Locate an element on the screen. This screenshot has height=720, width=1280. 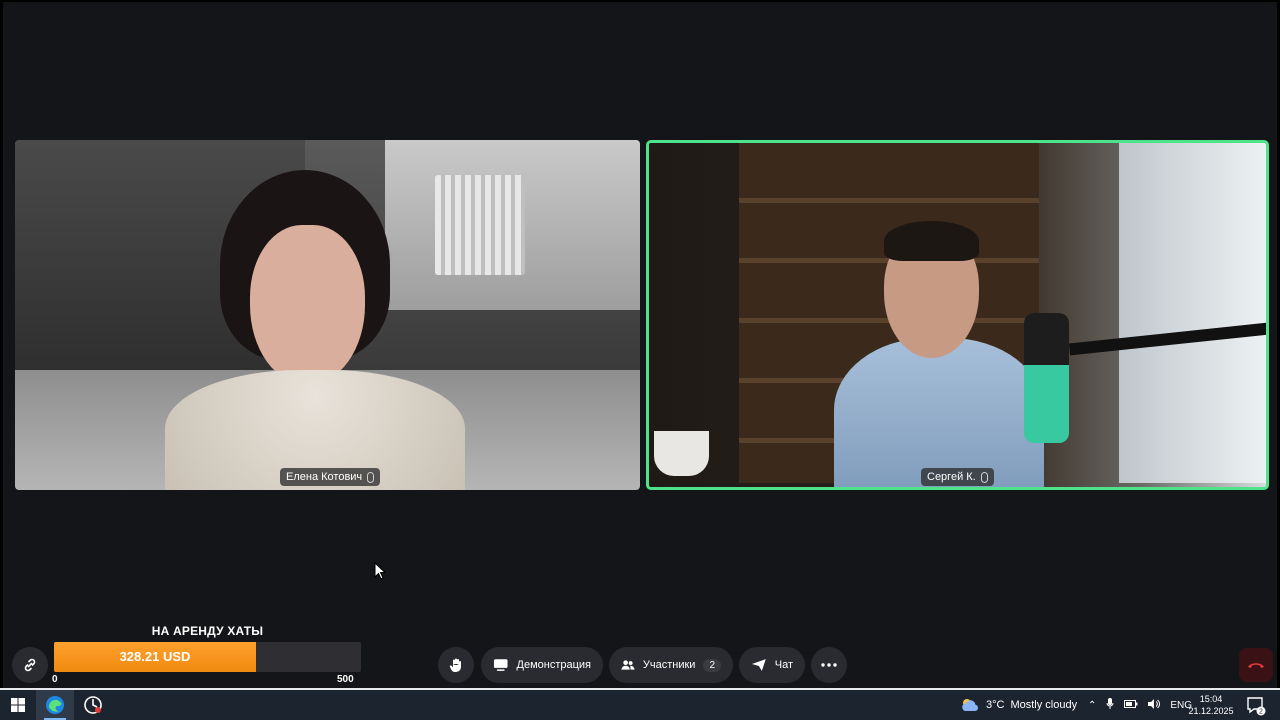
screen-share-icon is located at coordinates (500, 665).